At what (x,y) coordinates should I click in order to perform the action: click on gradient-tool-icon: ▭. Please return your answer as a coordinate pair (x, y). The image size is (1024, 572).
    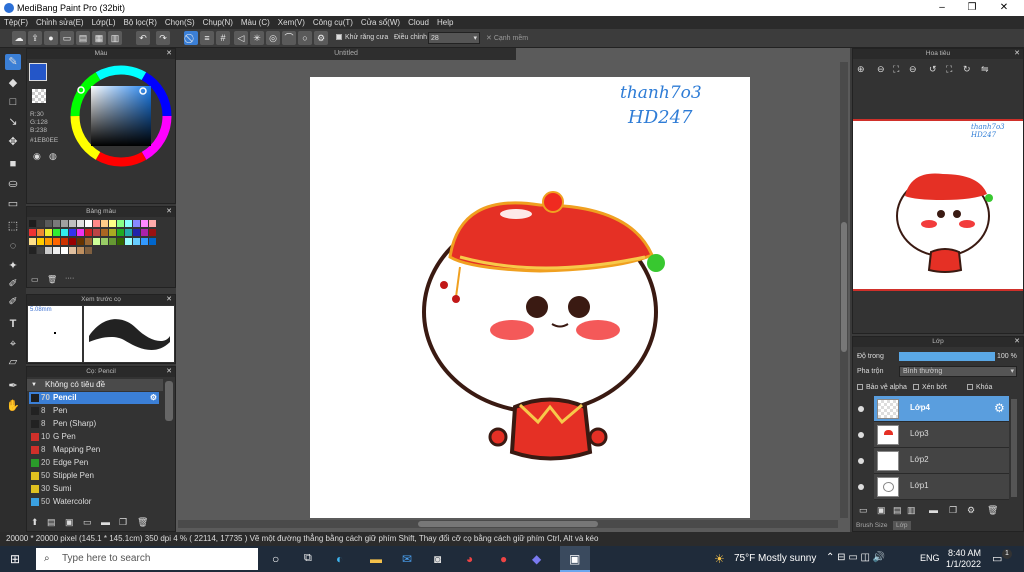
    Looking at the image, I should click on (13, 204).